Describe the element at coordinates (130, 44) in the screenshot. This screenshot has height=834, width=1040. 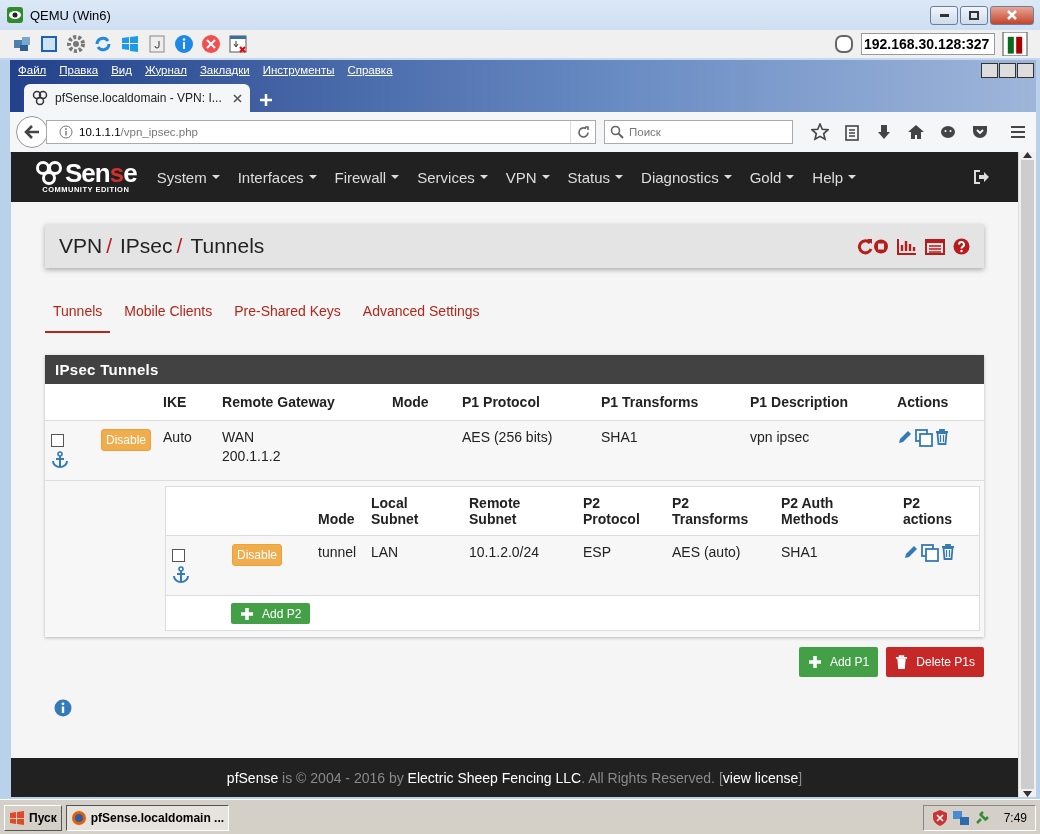
I see `windows-icon` at that location.